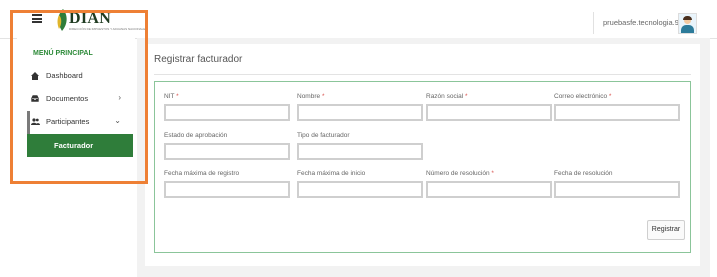 The width and height of the screenshot is (717, 277). What do you see at coordinates (460, 173) in the screenshot?
I see `field-label-numero-resolucion: Número de resolución *` at bounding box center [460, 173].